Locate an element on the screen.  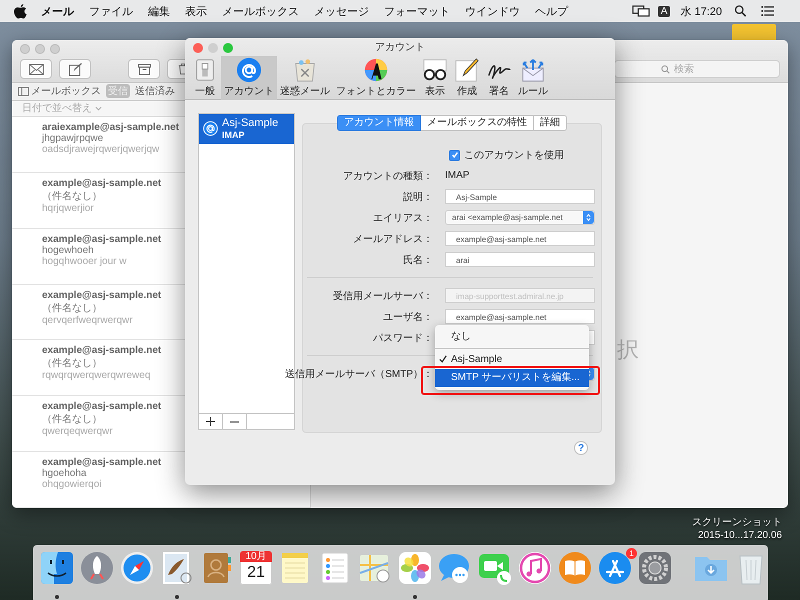
checkbox is located at coordinates (454, 155).